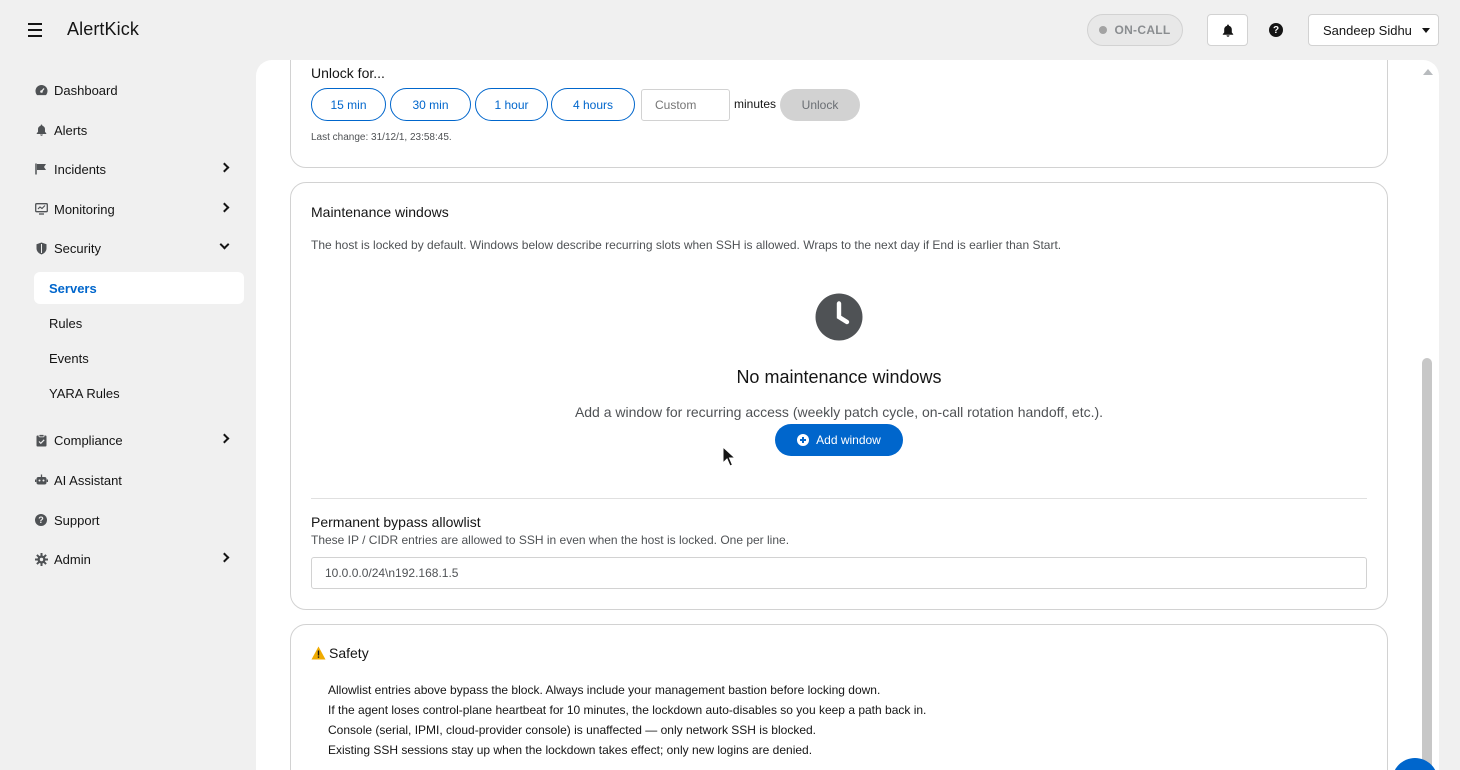 The width and height of the screenshot is (1460, 770). What do you see at coordinates (349, 653) in the screenshot?
I see `safety-title: Safety` at bounding box center [349, 653].